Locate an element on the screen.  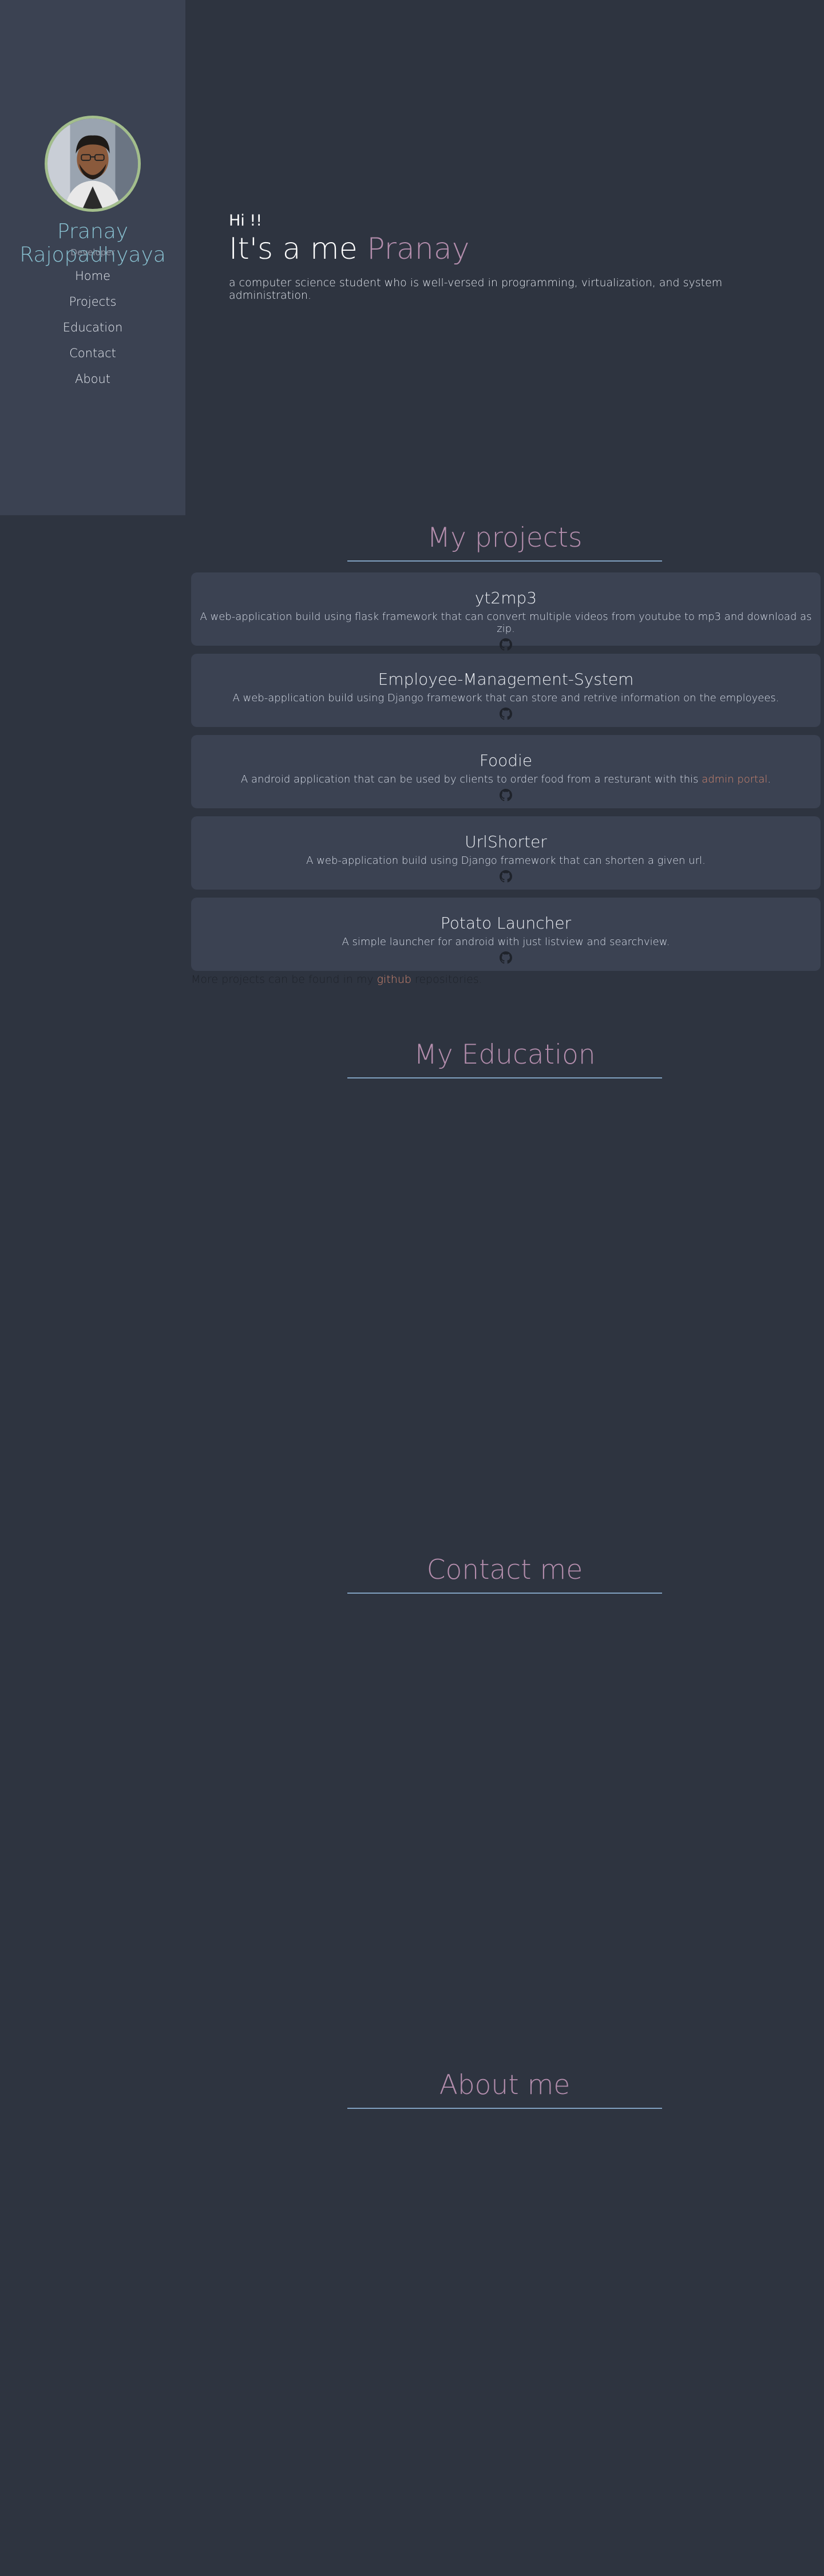
nav-link-education: Education is located at coordinates (93, 327).